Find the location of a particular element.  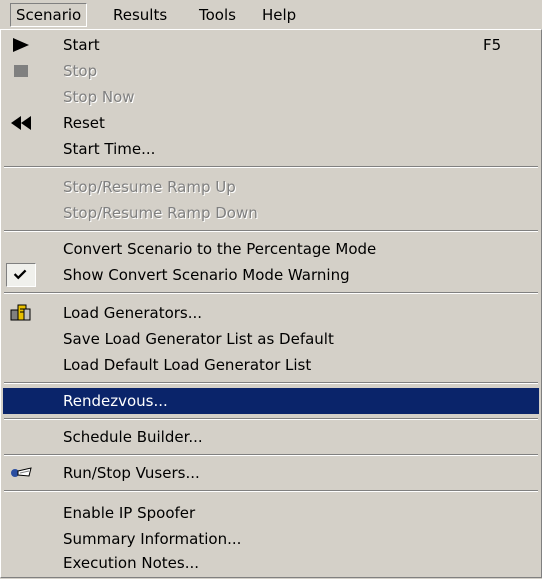

menu-help-label: Help is located at coordinates (279, 15).